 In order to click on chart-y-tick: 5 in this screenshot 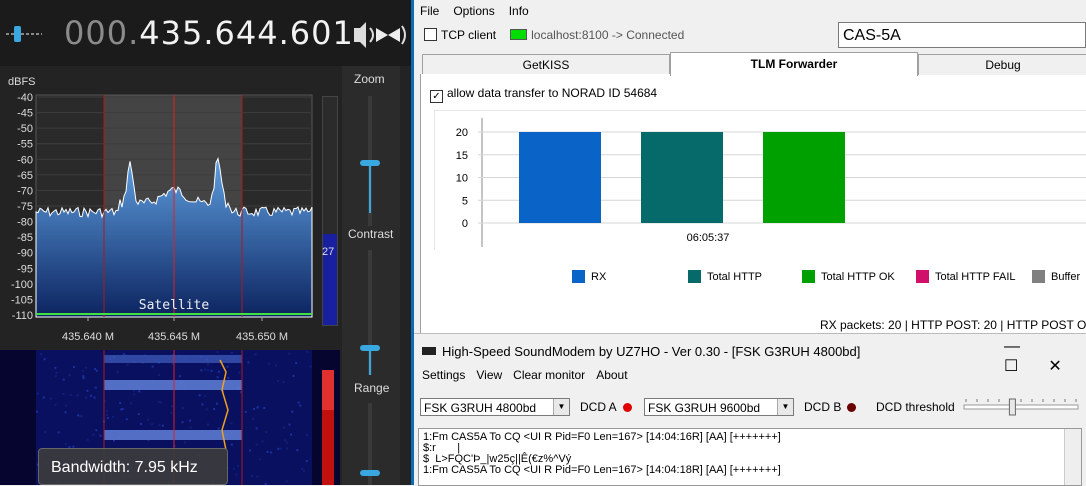, I will do `click(465, 201)`.